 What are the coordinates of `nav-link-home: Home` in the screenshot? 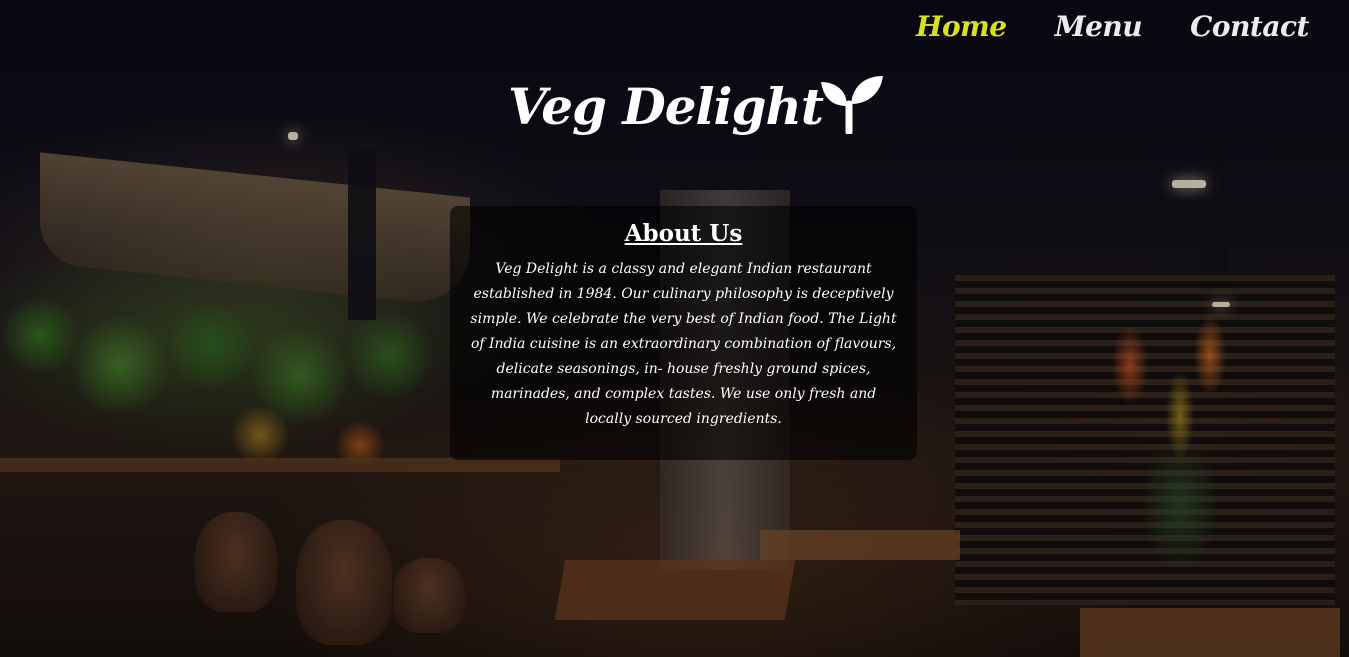 It's located at (961, 26).